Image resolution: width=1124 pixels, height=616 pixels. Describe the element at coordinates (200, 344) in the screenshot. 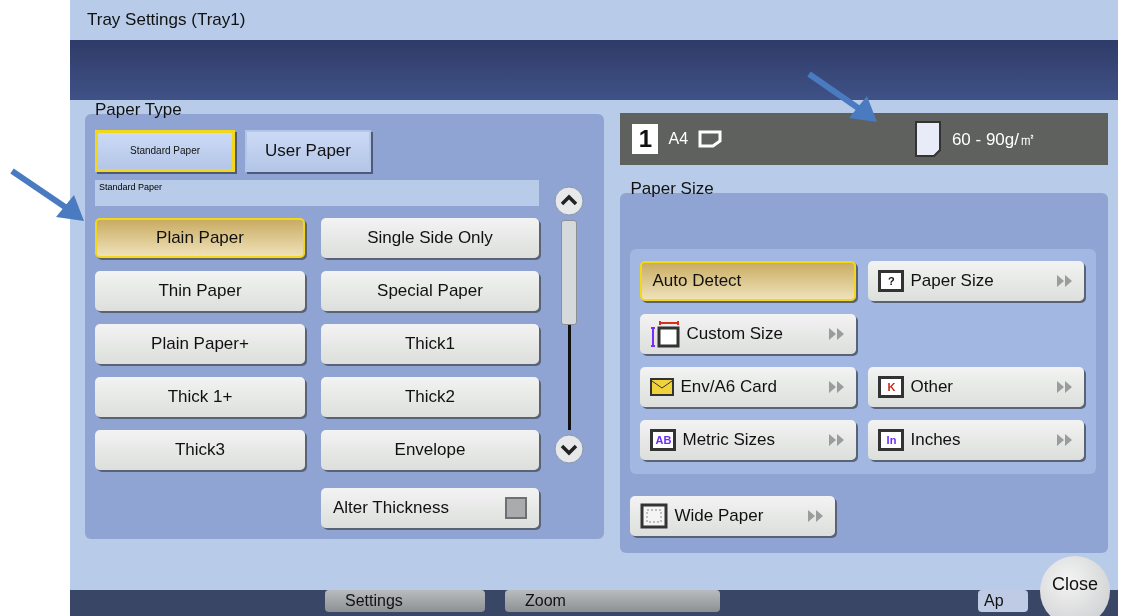

I see `paper-type-option: Plain Paper+` at that location.